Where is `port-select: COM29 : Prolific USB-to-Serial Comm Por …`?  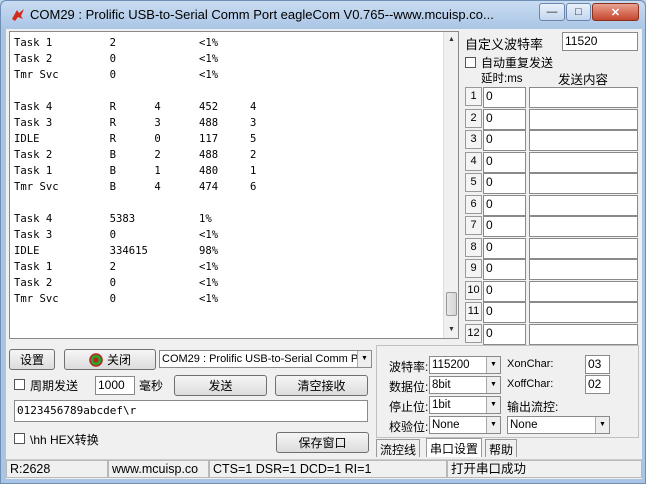 port-select: COM29 : Prolific USB-to-Serial Comm Por … is located at coordinates (265, 359).